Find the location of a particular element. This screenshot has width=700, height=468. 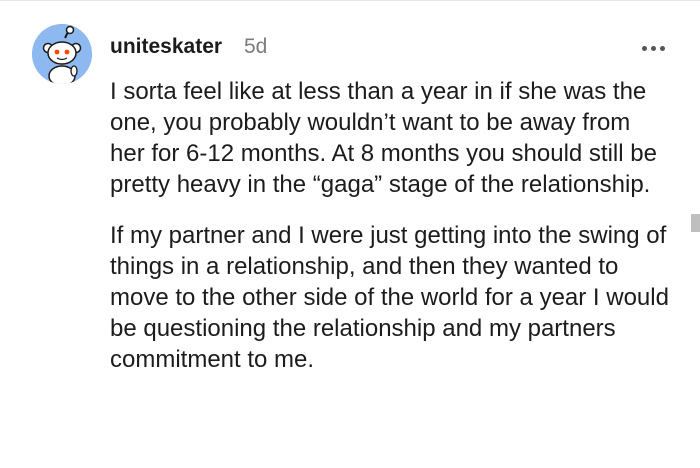

comment-timestamp: 5d is located at coordinates (256, 46).